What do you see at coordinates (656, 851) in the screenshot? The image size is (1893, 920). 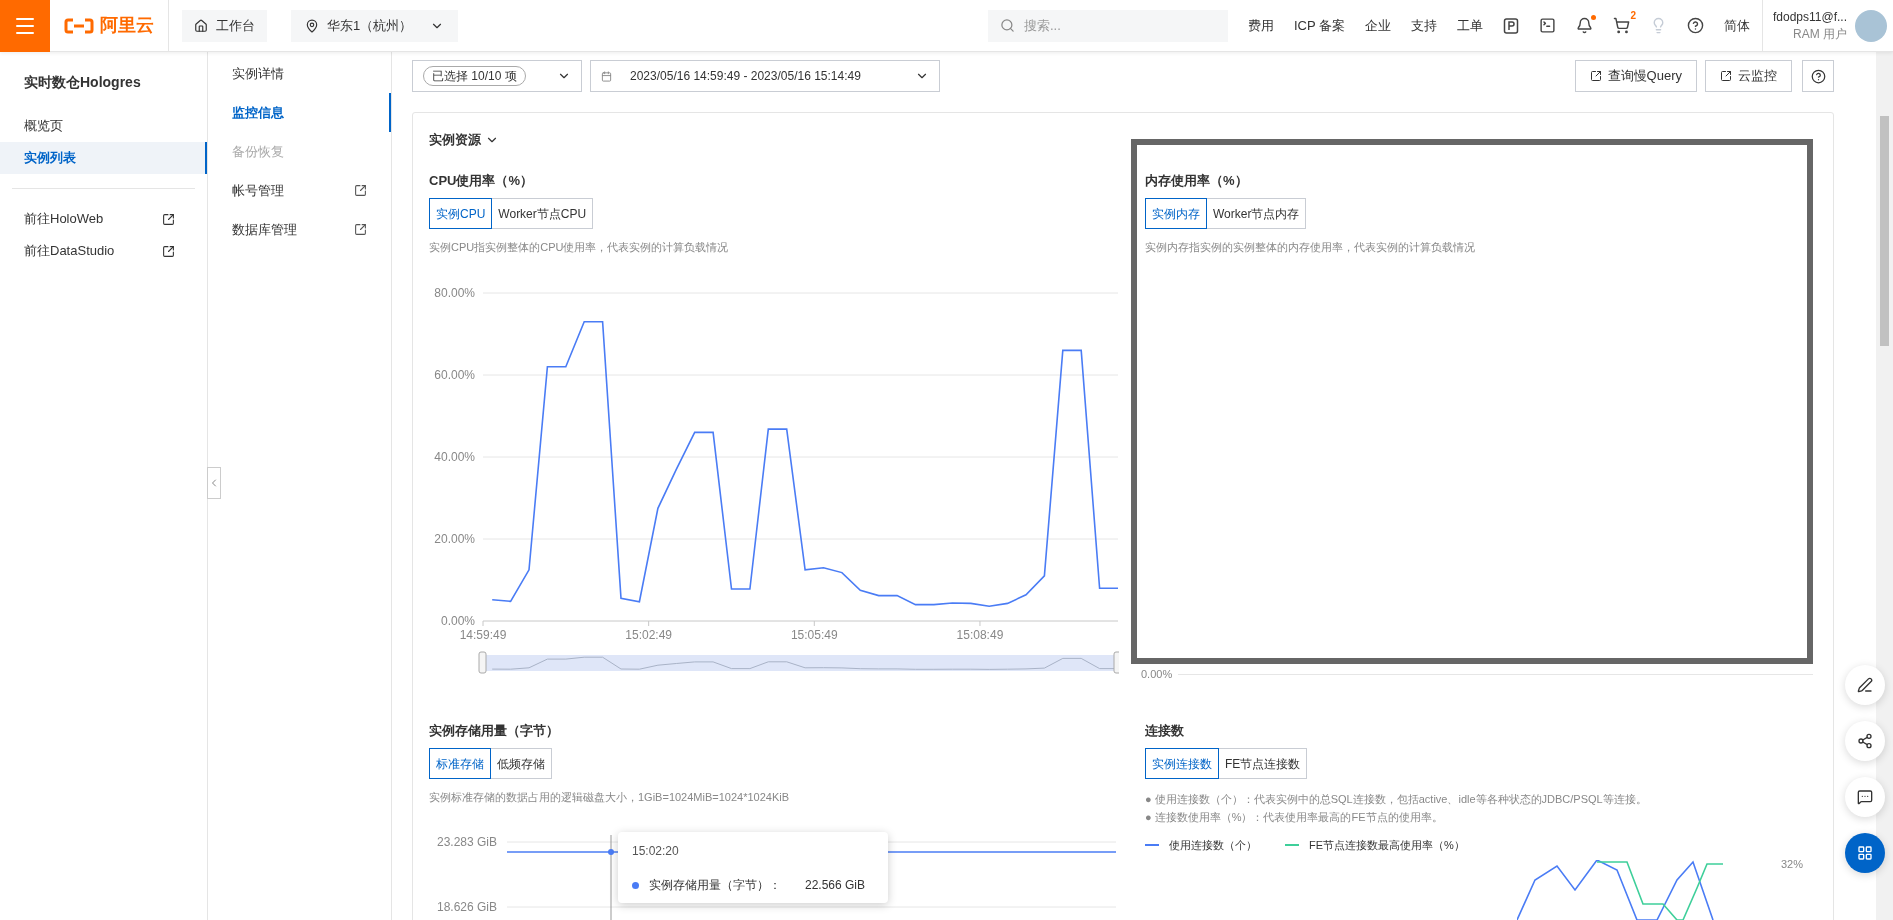 I see `tooltip-time: 15:02:20` at bounding box center [656, 851].